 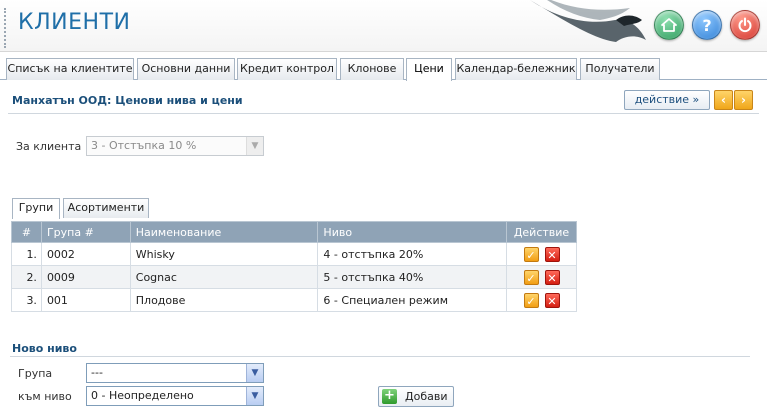 I want to click on home-icon, so click(x=669, y=25).